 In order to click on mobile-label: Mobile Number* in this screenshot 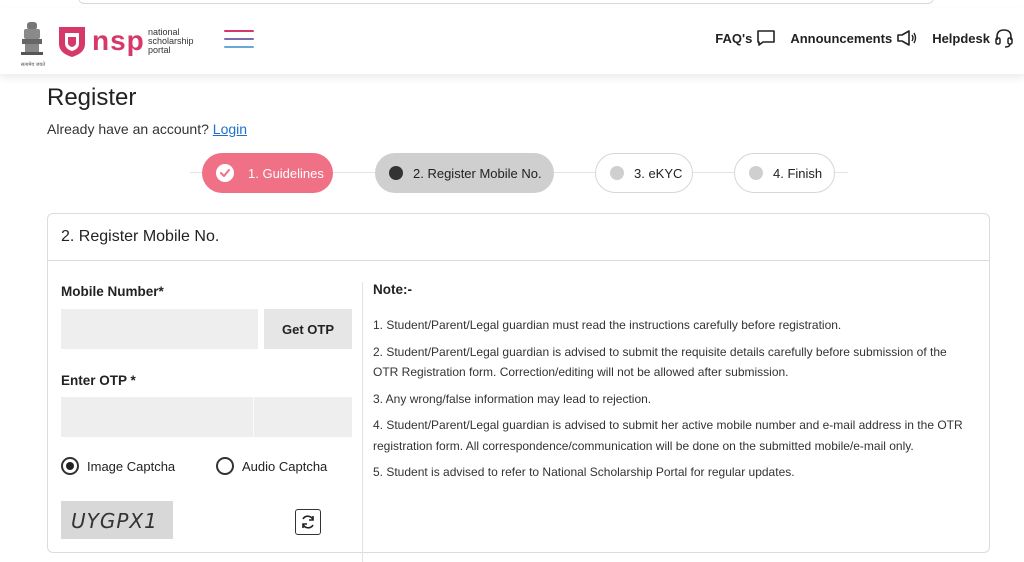, I will do `click(112, 291)`.